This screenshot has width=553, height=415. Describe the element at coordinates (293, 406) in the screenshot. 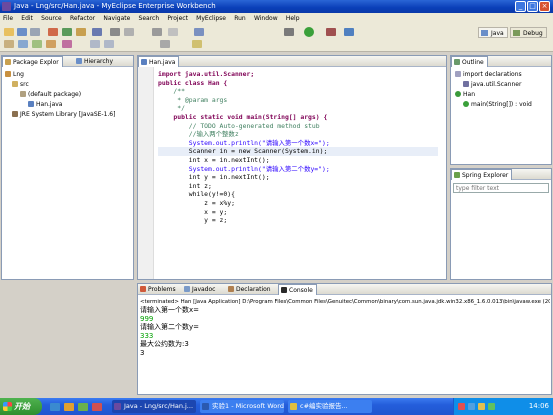

I see `folder-icon` at that location.